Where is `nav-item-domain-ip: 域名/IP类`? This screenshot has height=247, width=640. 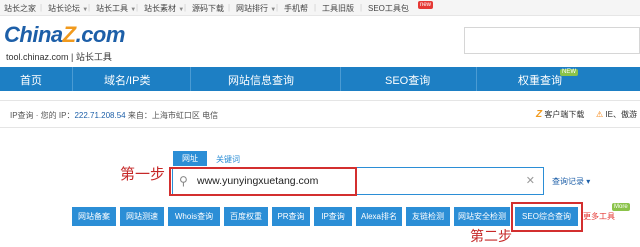
nav-item-domain-ip: 域名/IP类 is located at coordinates (127, 80).